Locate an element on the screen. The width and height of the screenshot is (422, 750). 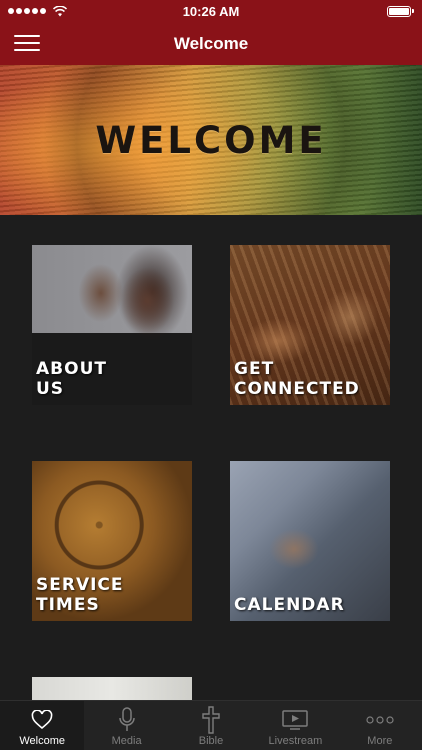
service-times-tile: SERVICE TIMES is located at coordinates (112, 541).